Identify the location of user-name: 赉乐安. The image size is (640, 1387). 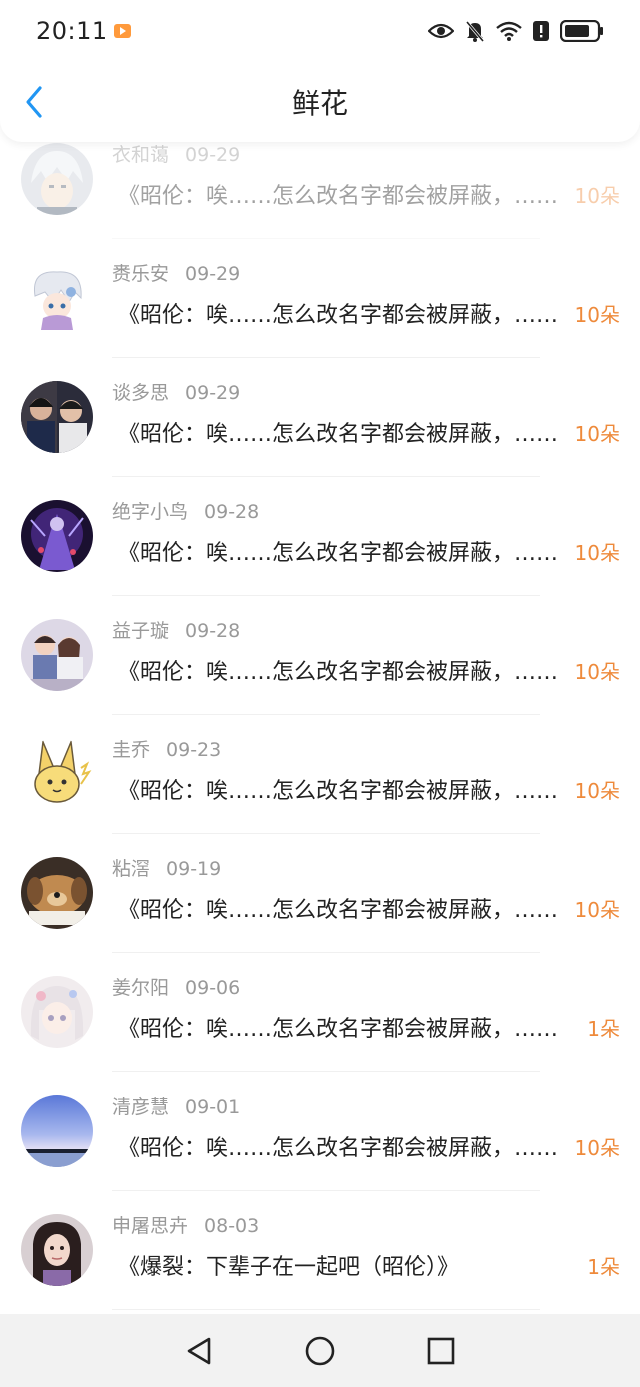
(141, 274).